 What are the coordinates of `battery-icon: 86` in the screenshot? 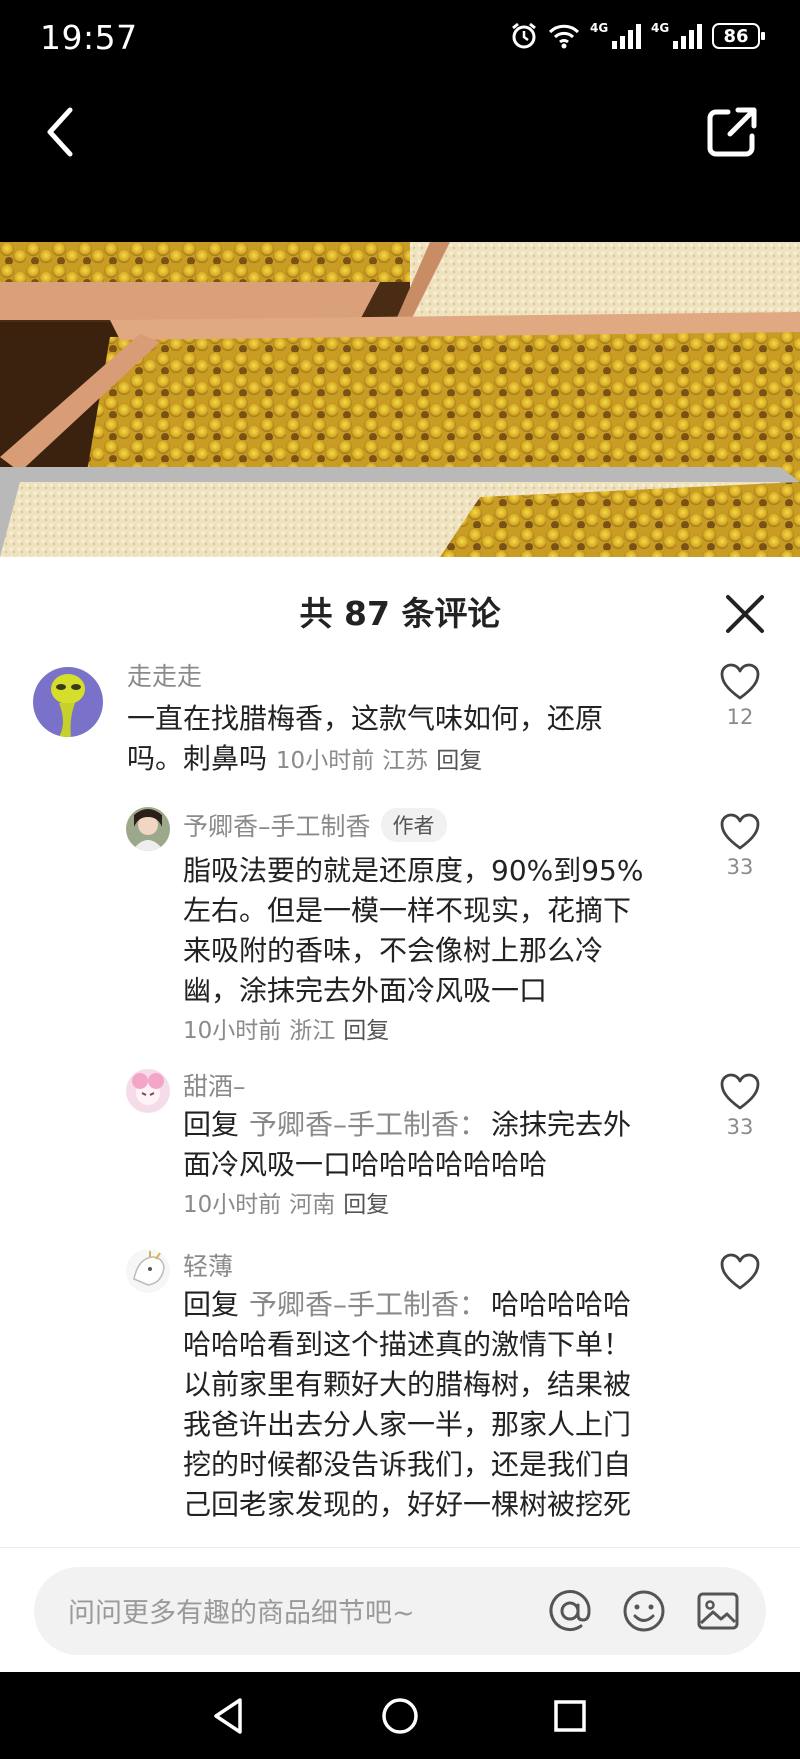 It's located at (738, 36).